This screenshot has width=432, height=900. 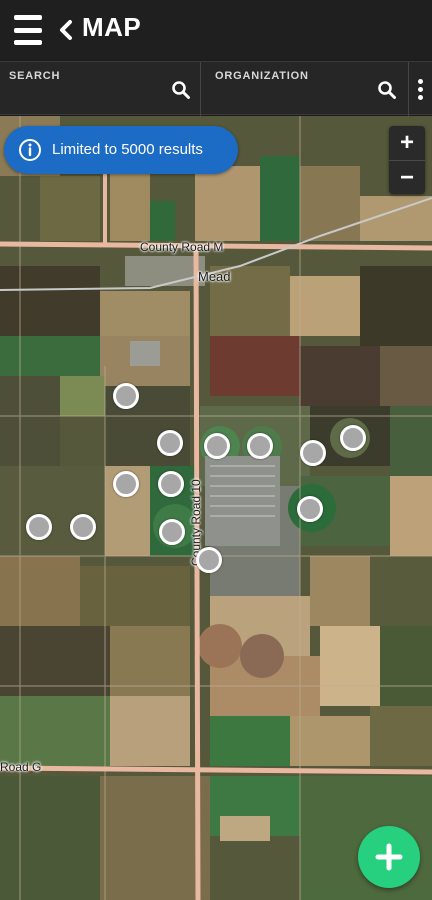 I want to click on results-limit-text: Limited to 5000 results, so click(x=127, y=149).